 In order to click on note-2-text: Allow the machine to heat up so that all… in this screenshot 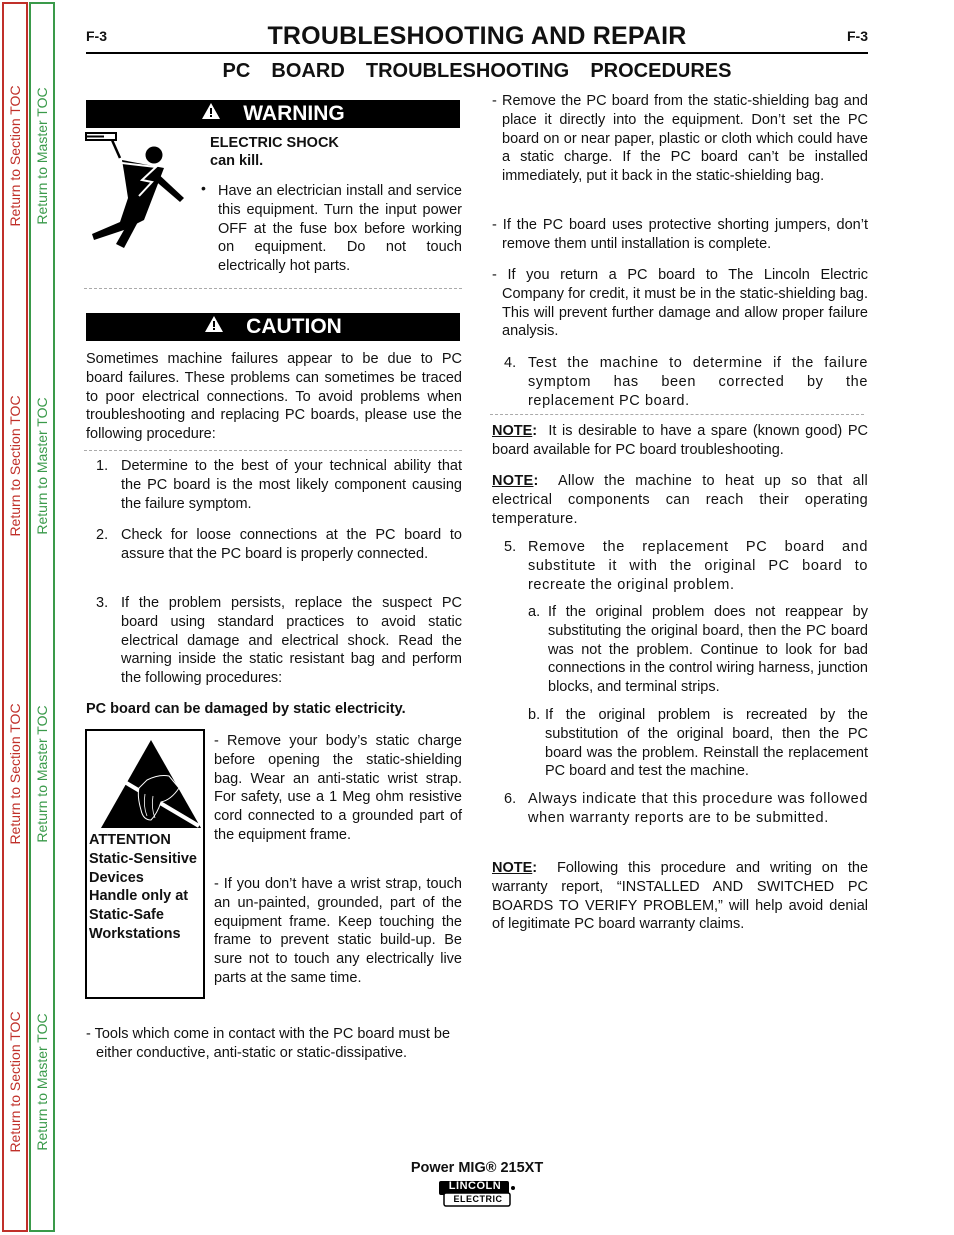, I will do `click(680, 500)`.